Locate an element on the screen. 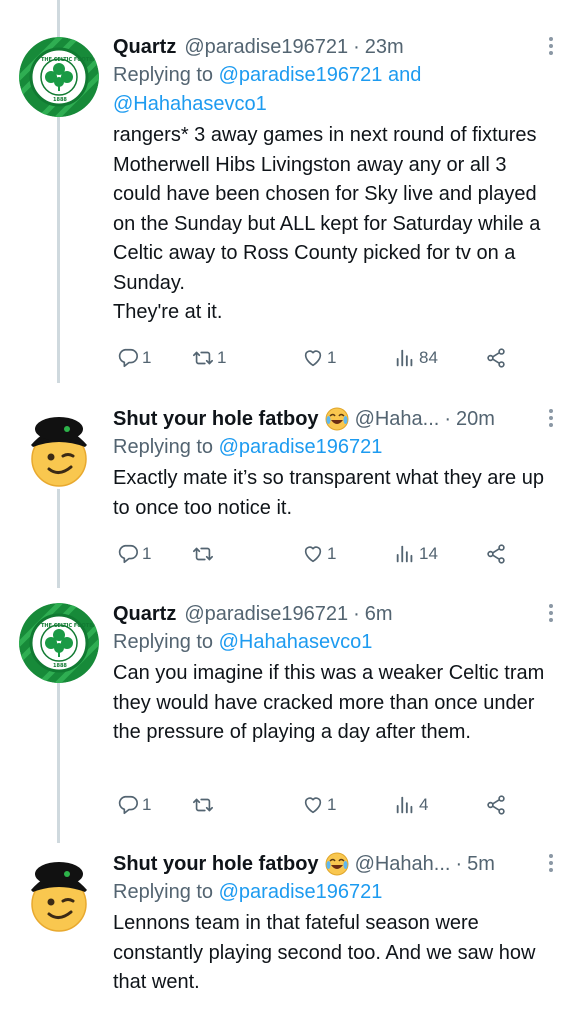 The width and height of the screenshot is (578, 1024). replying-to: Replying to @Hahahasevco1 is located at coordinates (335, 642).